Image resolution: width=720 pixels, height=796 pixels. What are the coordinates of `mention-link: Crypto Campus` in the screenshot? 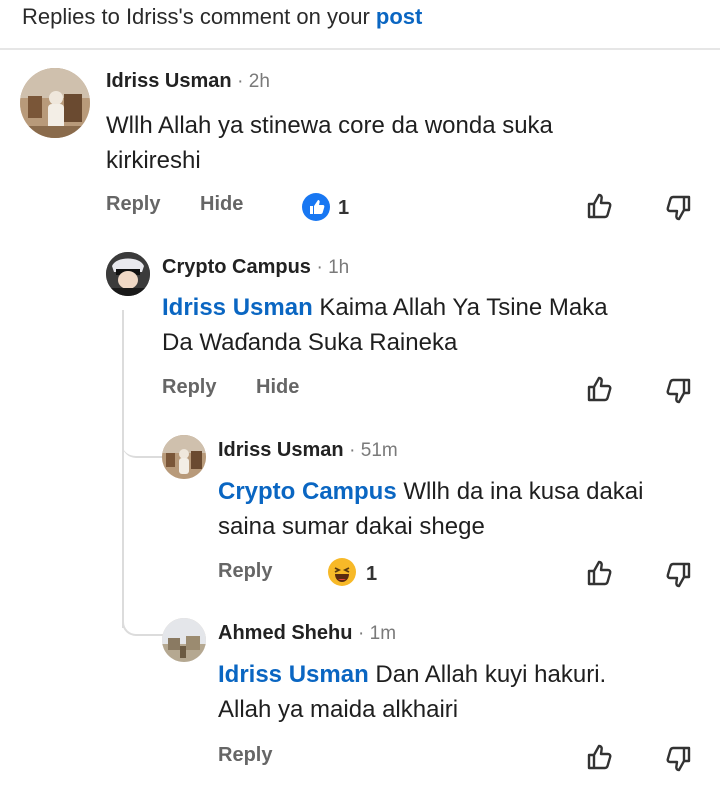 It's located at (307, 491).